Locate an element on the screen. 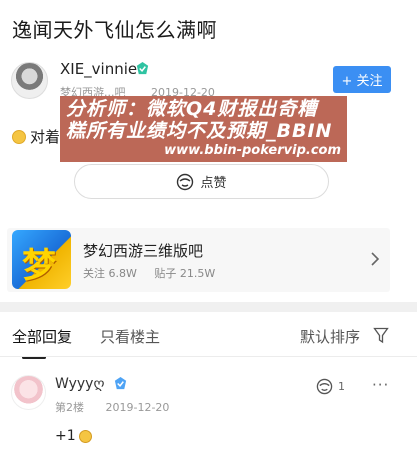 This screenshot has height=463, width=417. watermark-line1: 分析师：微软Q4财报出奇糟 is located at coordinates (192, 109).